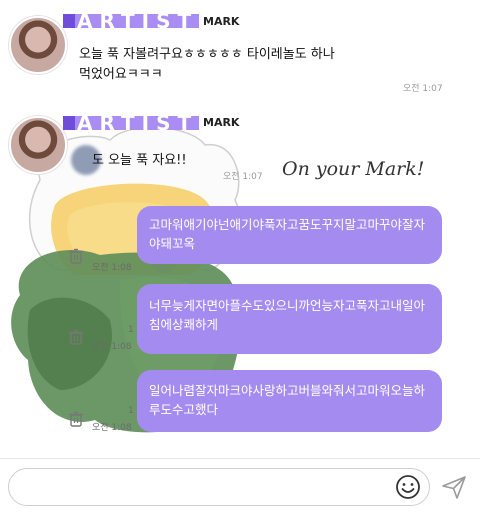 This screenshot has height=516, width=480. Describe the element at coordinates (454, 487) in the screenshot. I see `send-icon` at that location.